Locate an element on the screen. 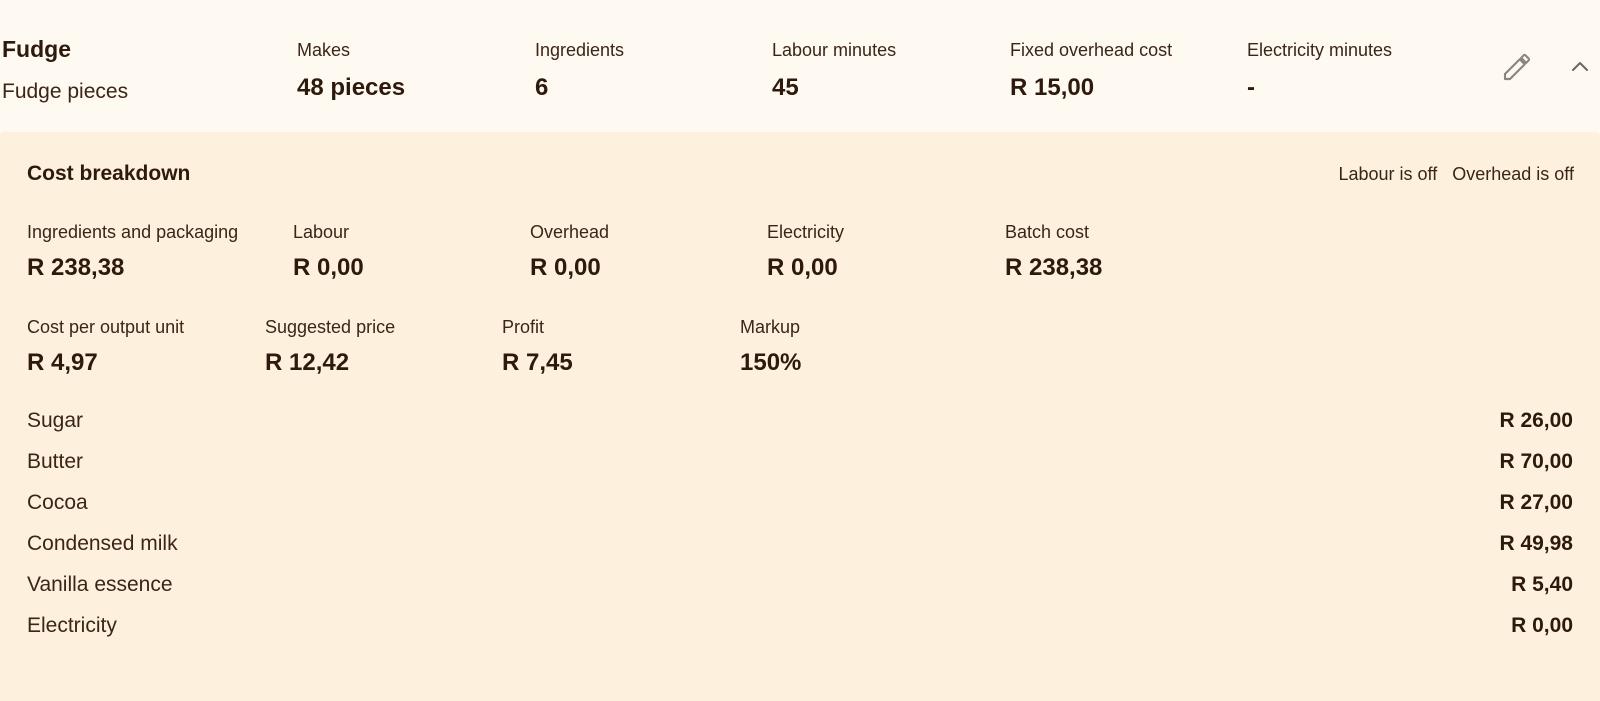 This screenshot has width=1600, height=701. item-name: Butter is located at coordinates (55, 461).